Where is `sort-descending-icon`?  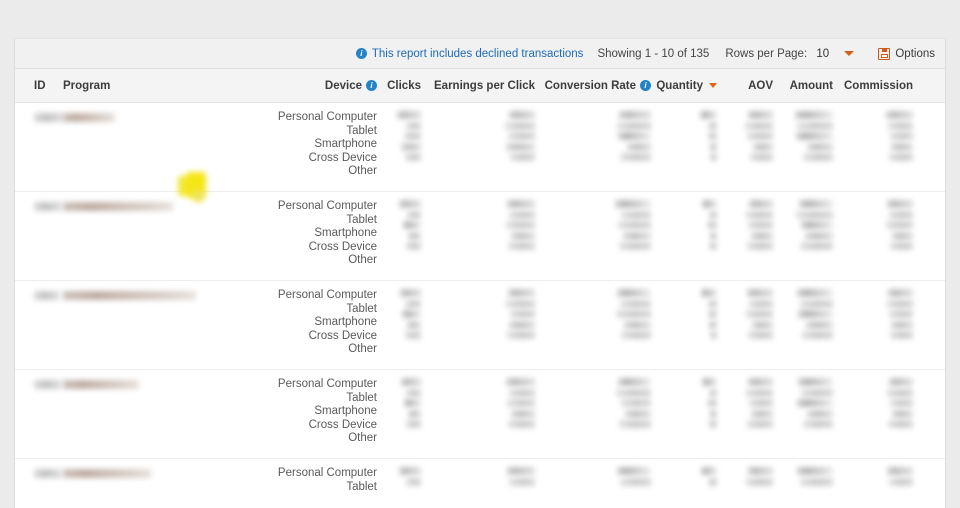
sort-descending-icon is located at coordinates (713, 85).